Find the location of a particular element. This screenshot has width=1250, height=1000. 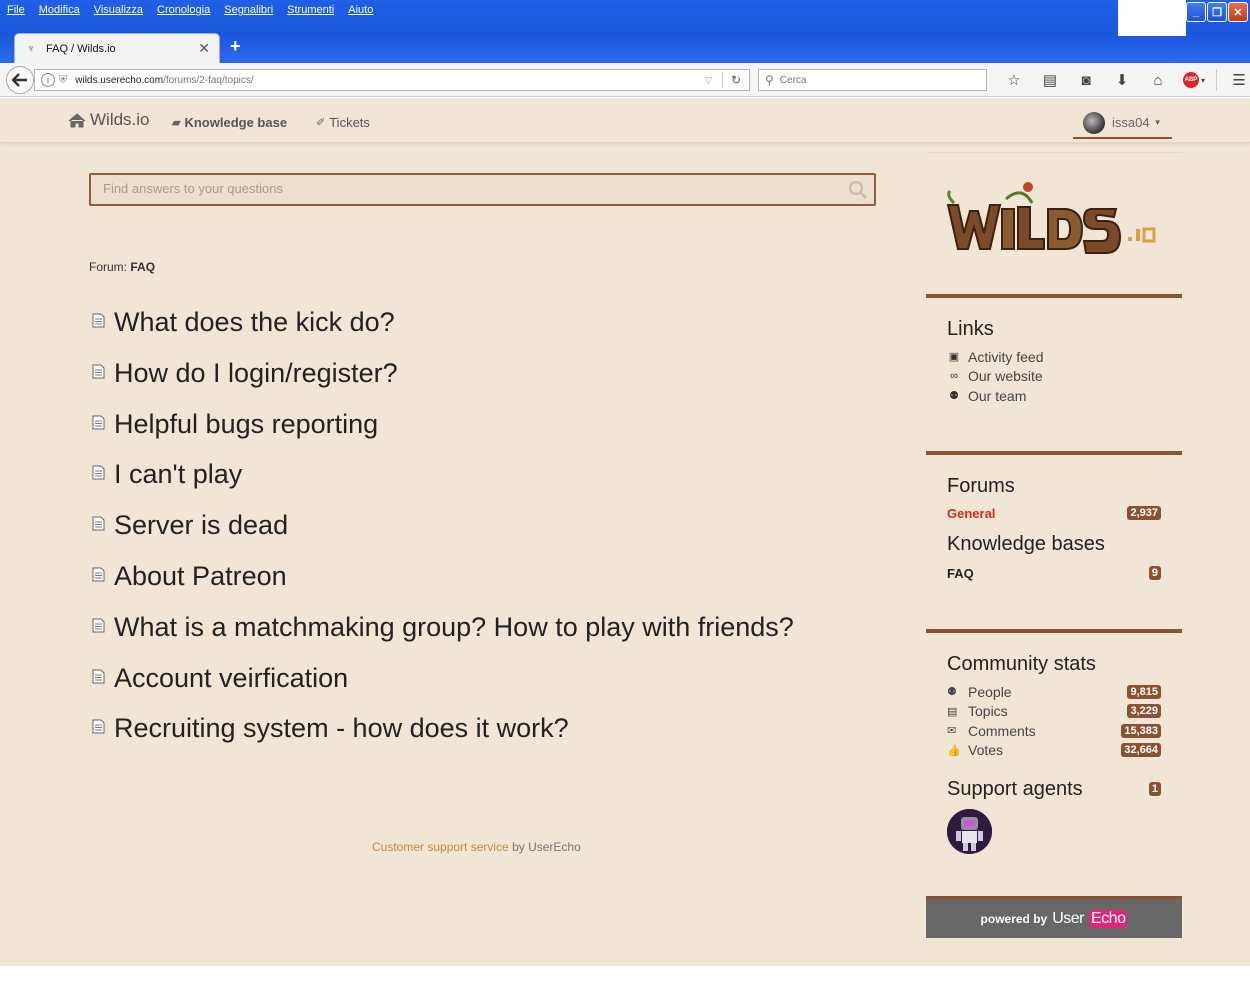

topic-item: Recruiting system - how does it work? is located at coordinates (441, 735).